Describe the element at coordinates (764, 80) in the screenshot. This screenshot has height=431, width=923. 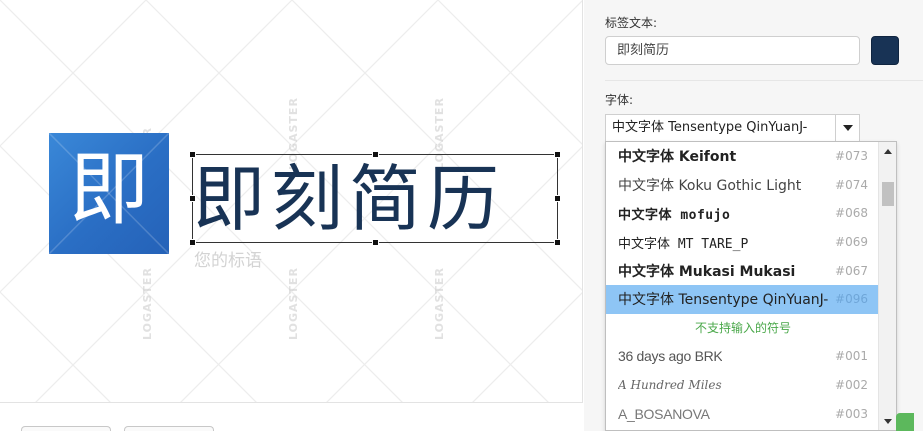
I see `divider` at that location.